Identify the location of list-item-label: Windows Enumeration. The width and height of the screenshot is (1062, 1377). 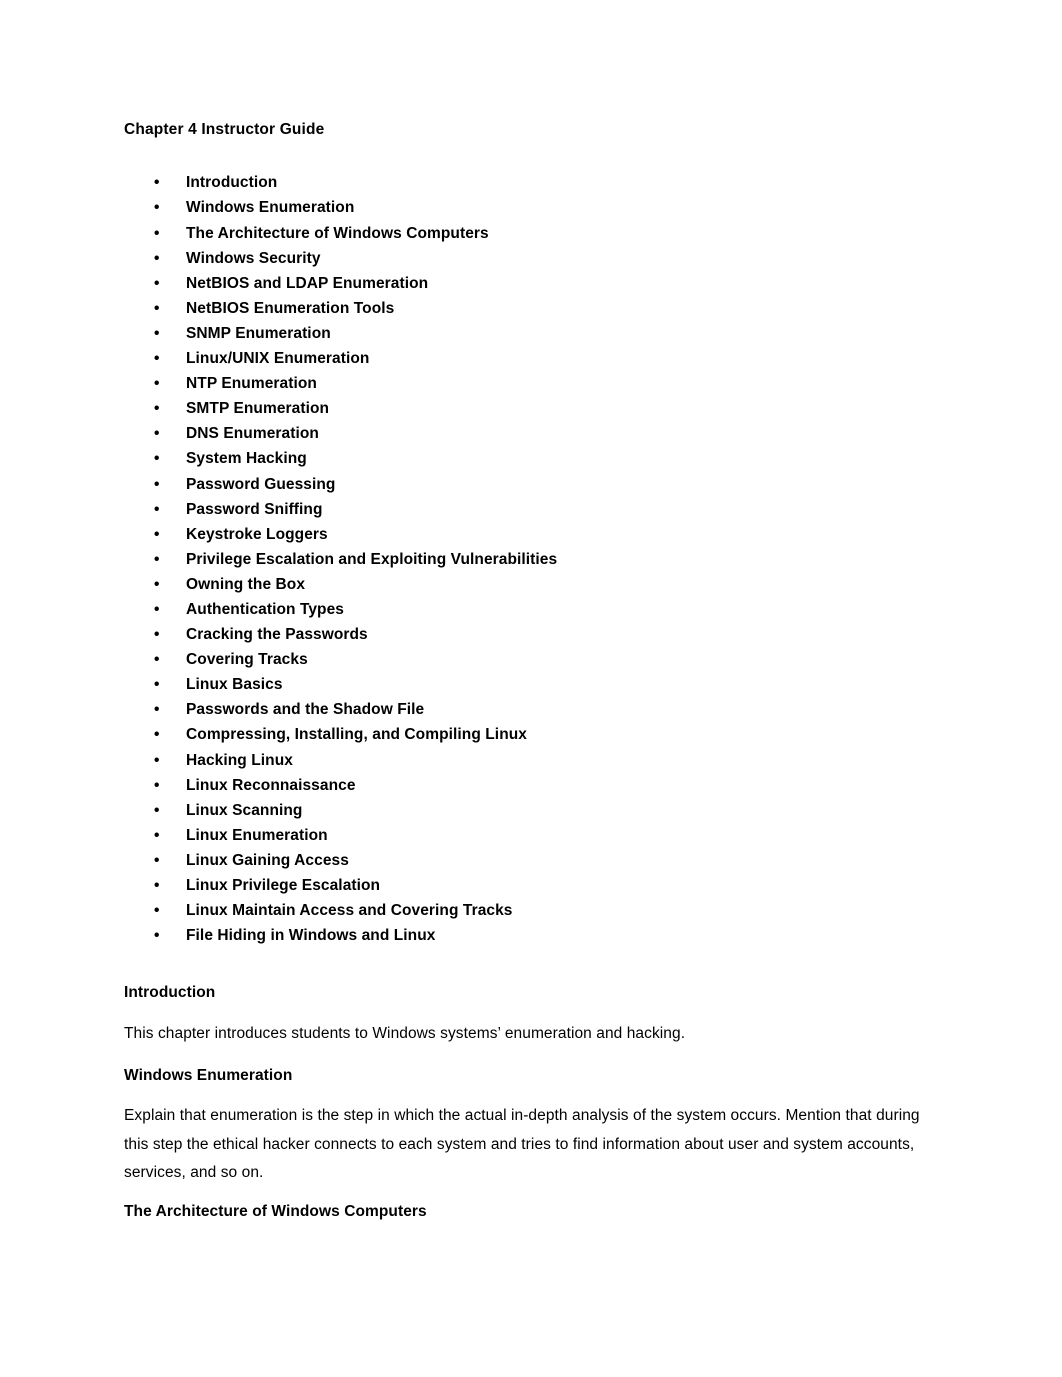
(270, 208).